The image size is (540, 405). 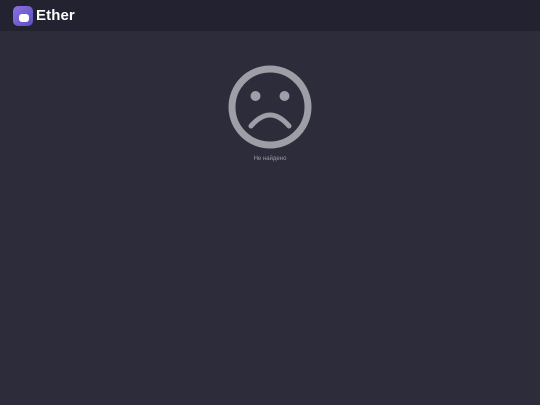 I want to click on not-found-message: Не найдено, so click(x=270, y=159).